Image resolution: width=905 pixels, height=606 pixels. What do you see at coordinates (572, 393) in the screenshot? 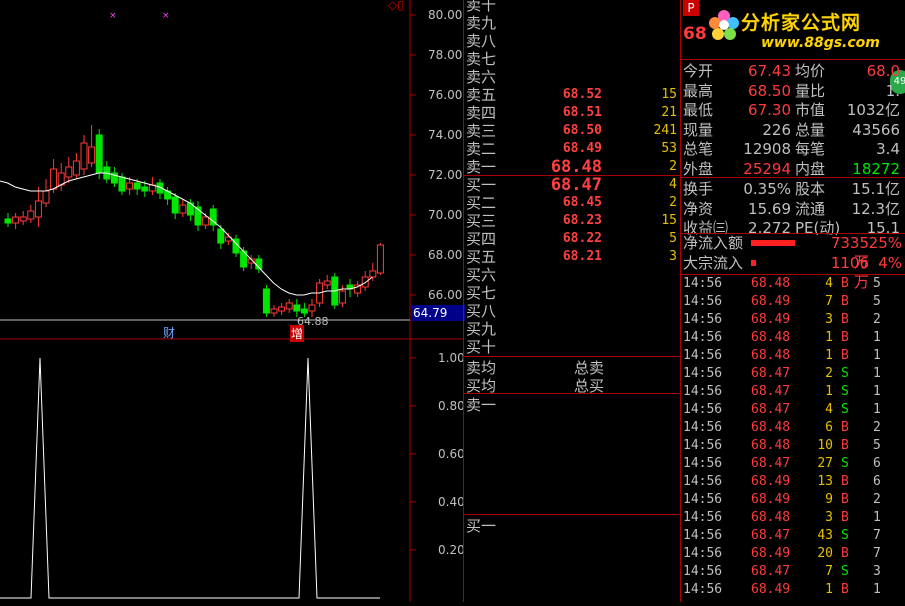
I see `queue-divider` at bounding box center [572, 393].